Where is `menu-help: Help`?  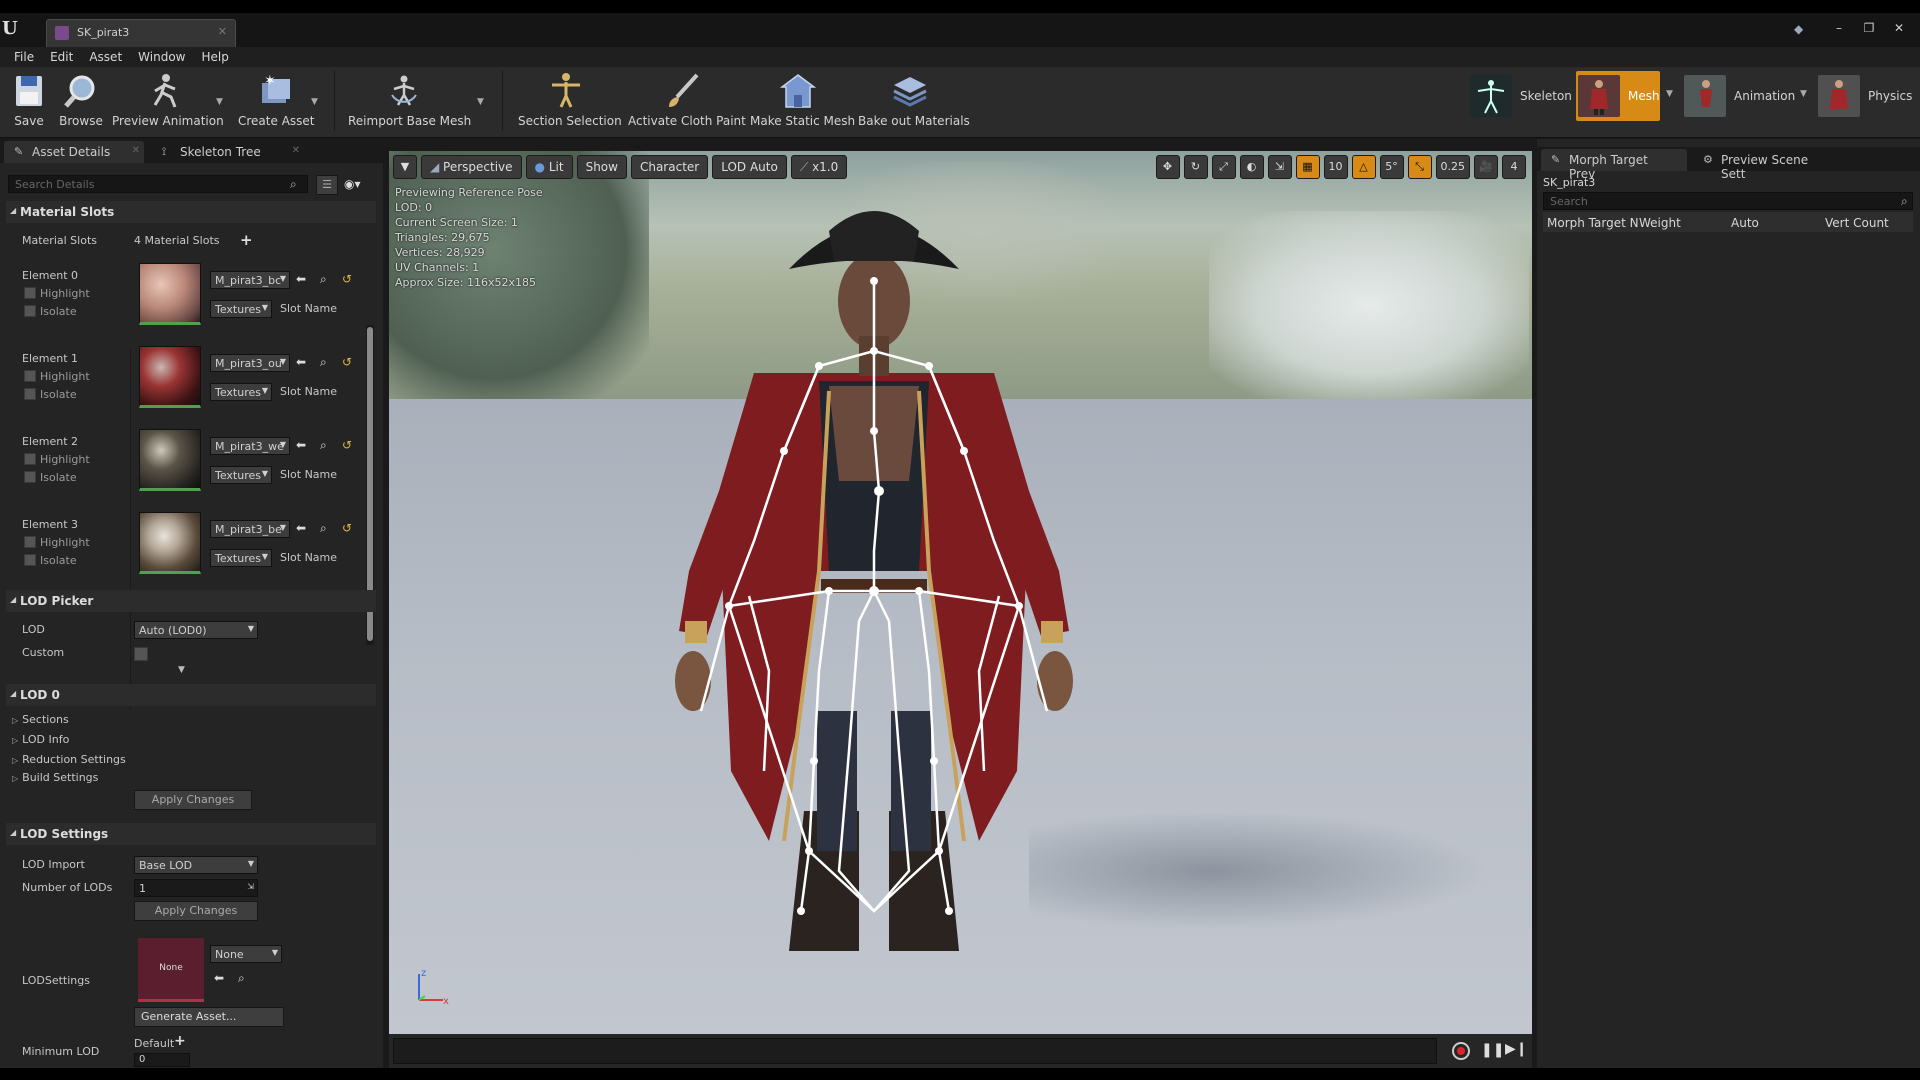 menu-help: Help is located at coordinates (214, 57).